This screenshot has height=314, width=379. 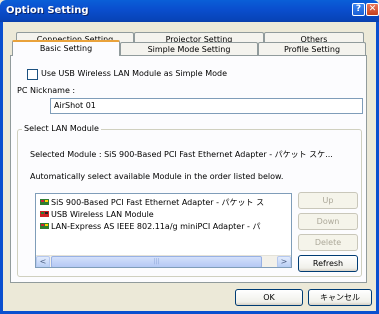 What do you see at coordinates (156, 261) in the screenshot?
I see `scroll-thumb: |||` at bounding box center [156, 261].